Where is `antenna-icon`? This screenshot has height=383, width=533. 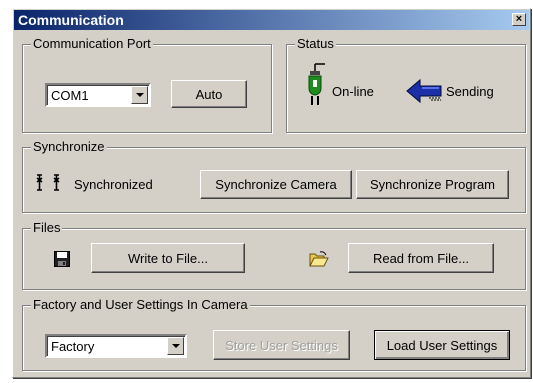
antenna-icon is located at coordinates (48, 182).